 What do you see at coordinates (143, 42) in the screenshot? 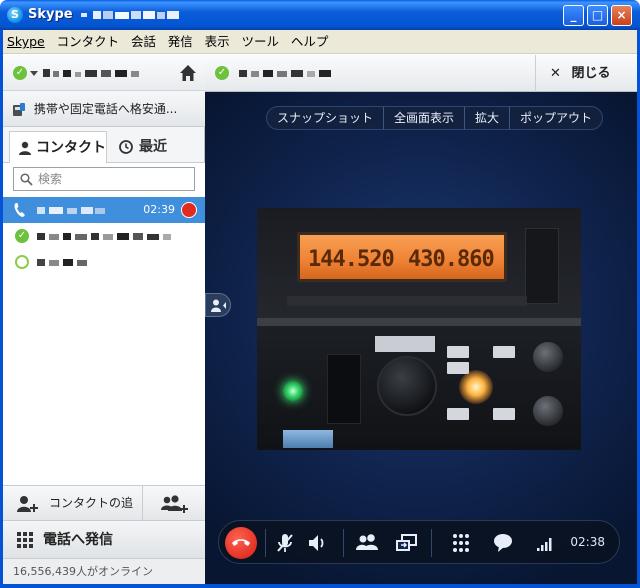
I see `menu-conversation: 会話` at bounding box center [143, 42].